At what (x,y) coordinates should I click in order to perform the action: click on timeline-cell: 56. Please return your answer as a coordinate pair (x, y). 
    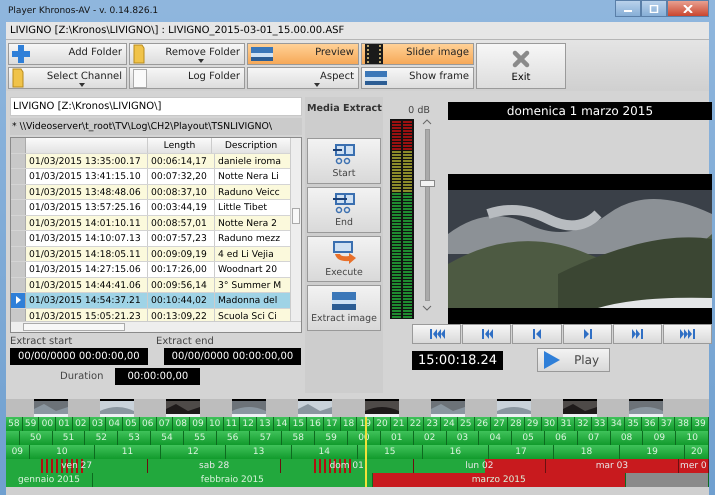
    Looking at the image, I should click on (233, 438).